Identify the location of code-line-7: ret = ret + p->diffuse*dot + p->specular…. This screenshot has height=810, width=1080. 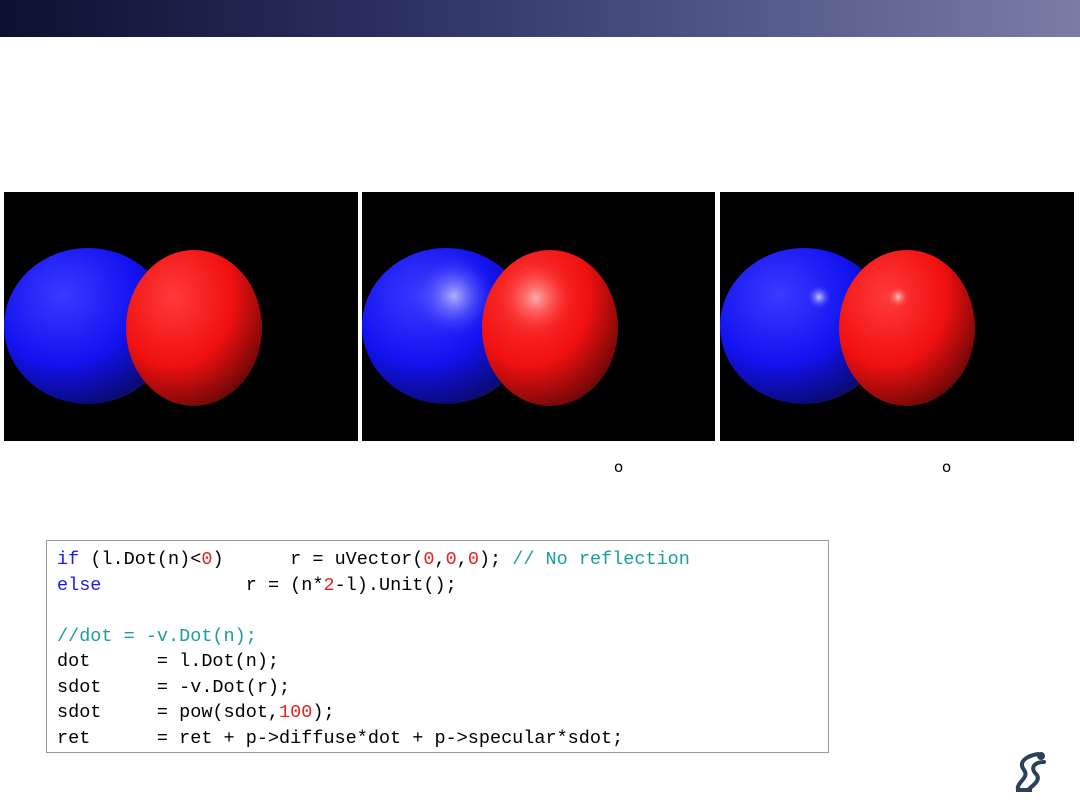
(340, 738).